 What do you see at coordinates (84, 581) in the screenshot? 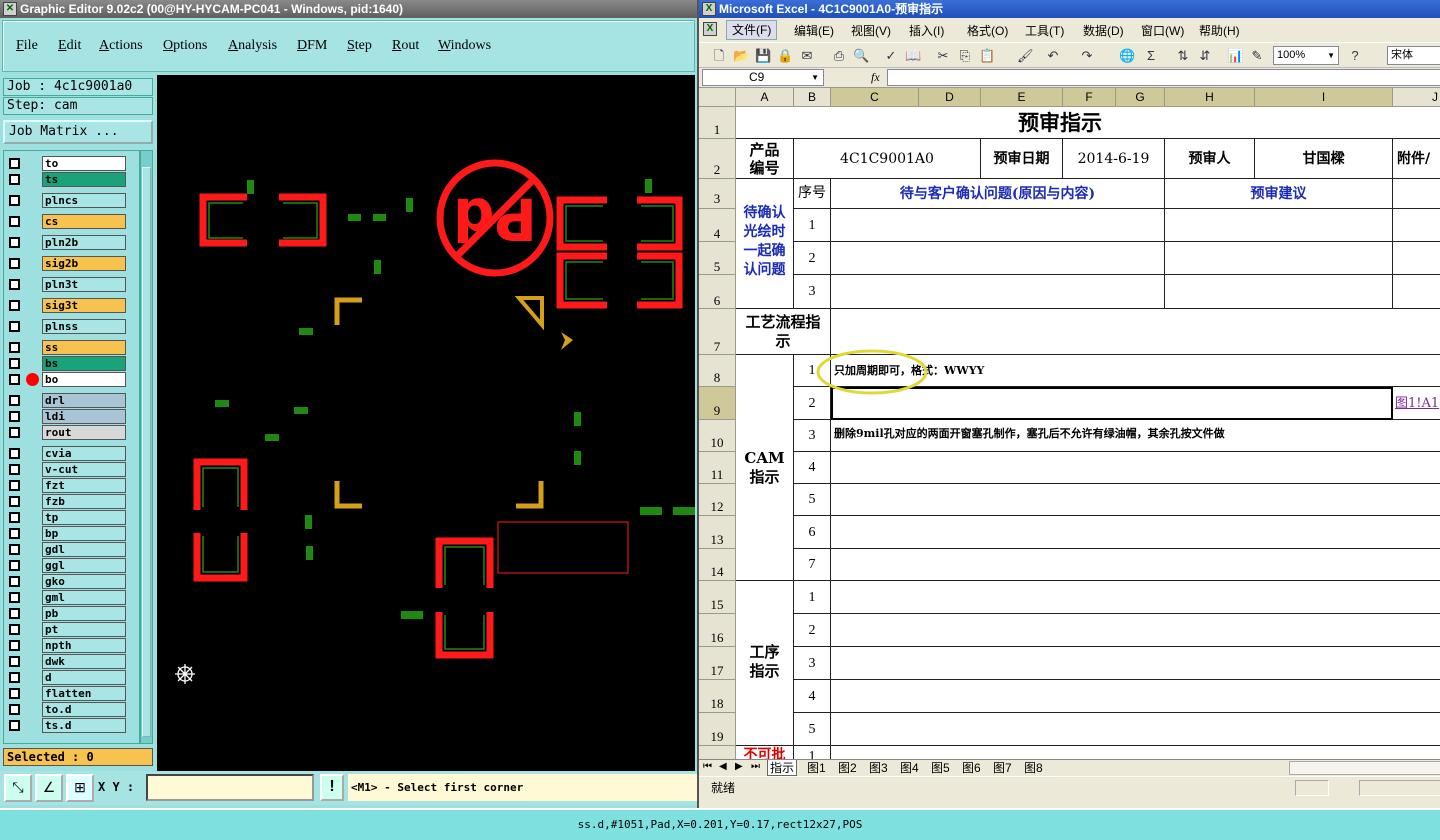
I see `layer-name: gko` at bounding box center [84, 581].